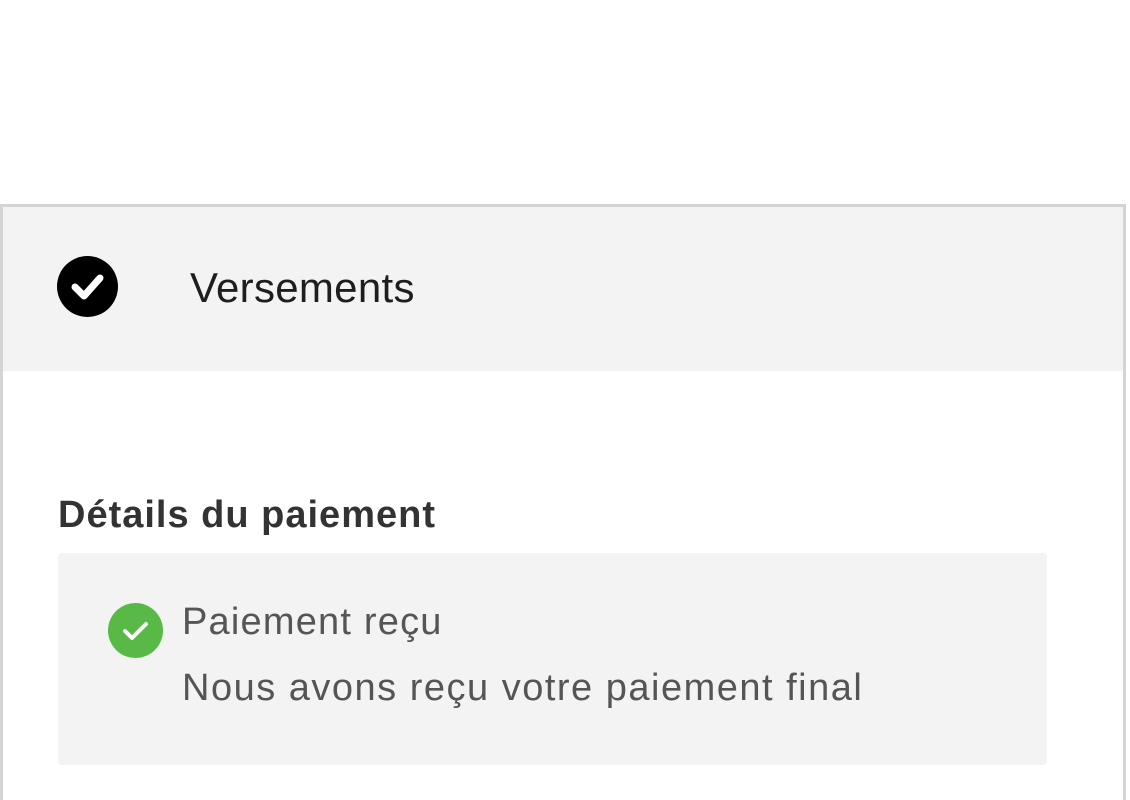 The height and width of the screenshot is (800, 1130). I want to click on payment-status-description: Nous avons reçu votre paiement final, so click(523, 688).